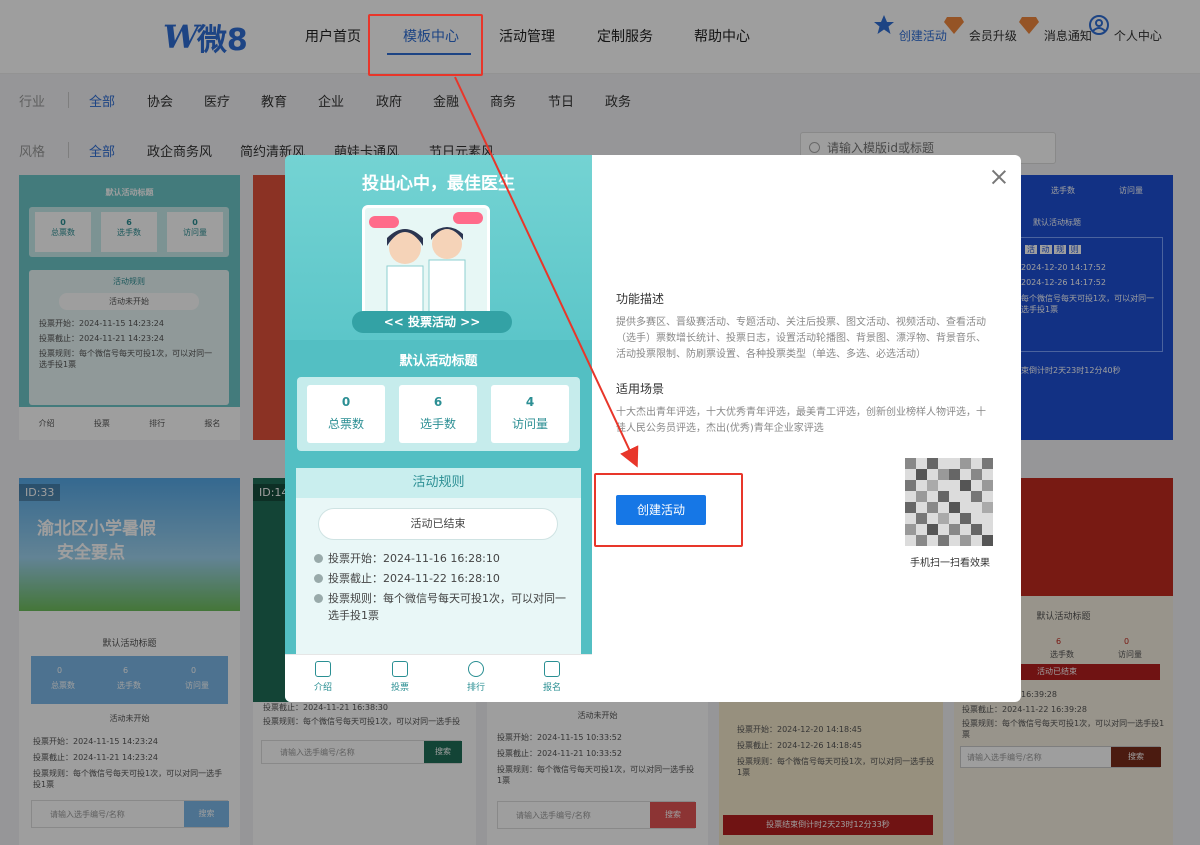 The image size is (1200, 845). I want to click on doctors-image, so click(426, 264).